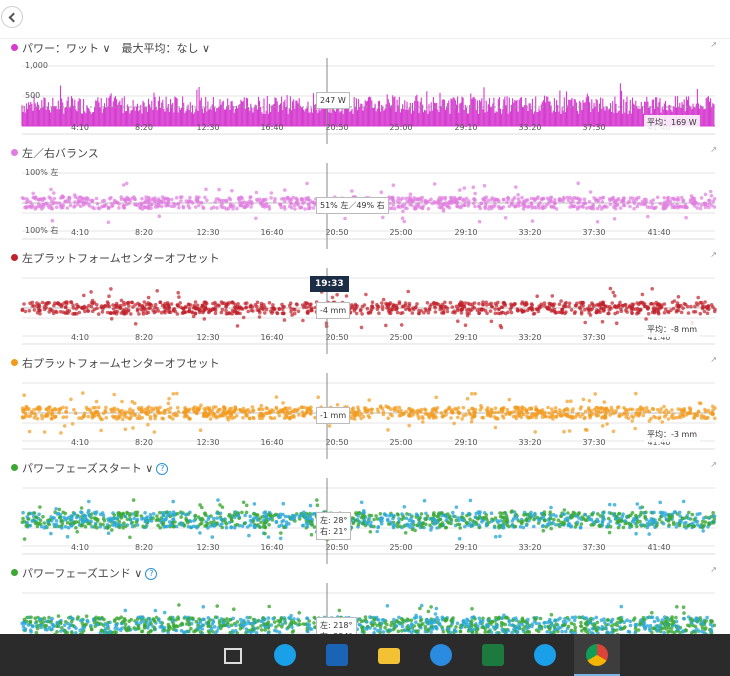 The image size is (730, 676). I want to click on x-tick-label: 16:40, so click(271, 547).